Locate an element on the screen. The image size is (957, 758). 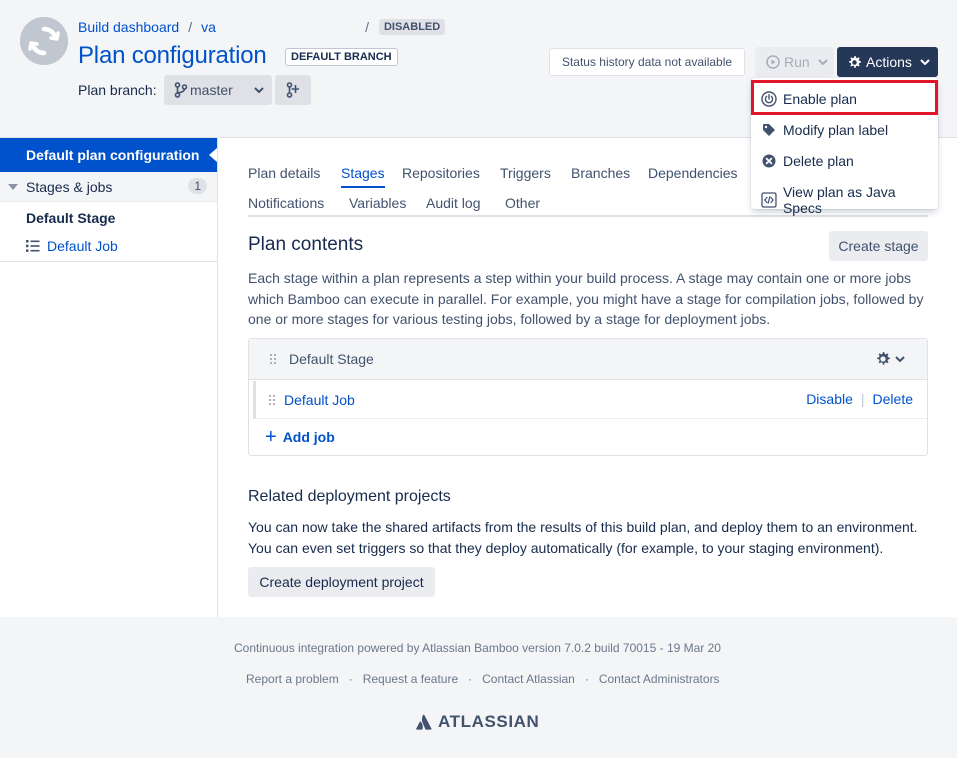
code-icon is located at coordinates (769, 200).